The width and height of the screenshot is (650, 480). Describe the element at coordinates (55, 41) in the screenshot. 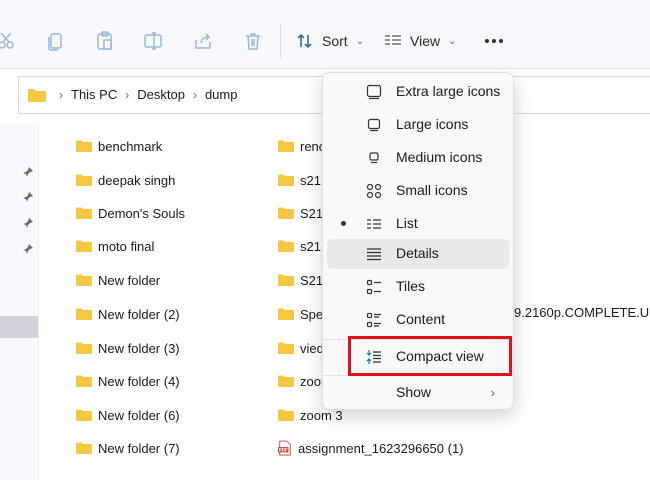

I see `copy-icon` at that location.